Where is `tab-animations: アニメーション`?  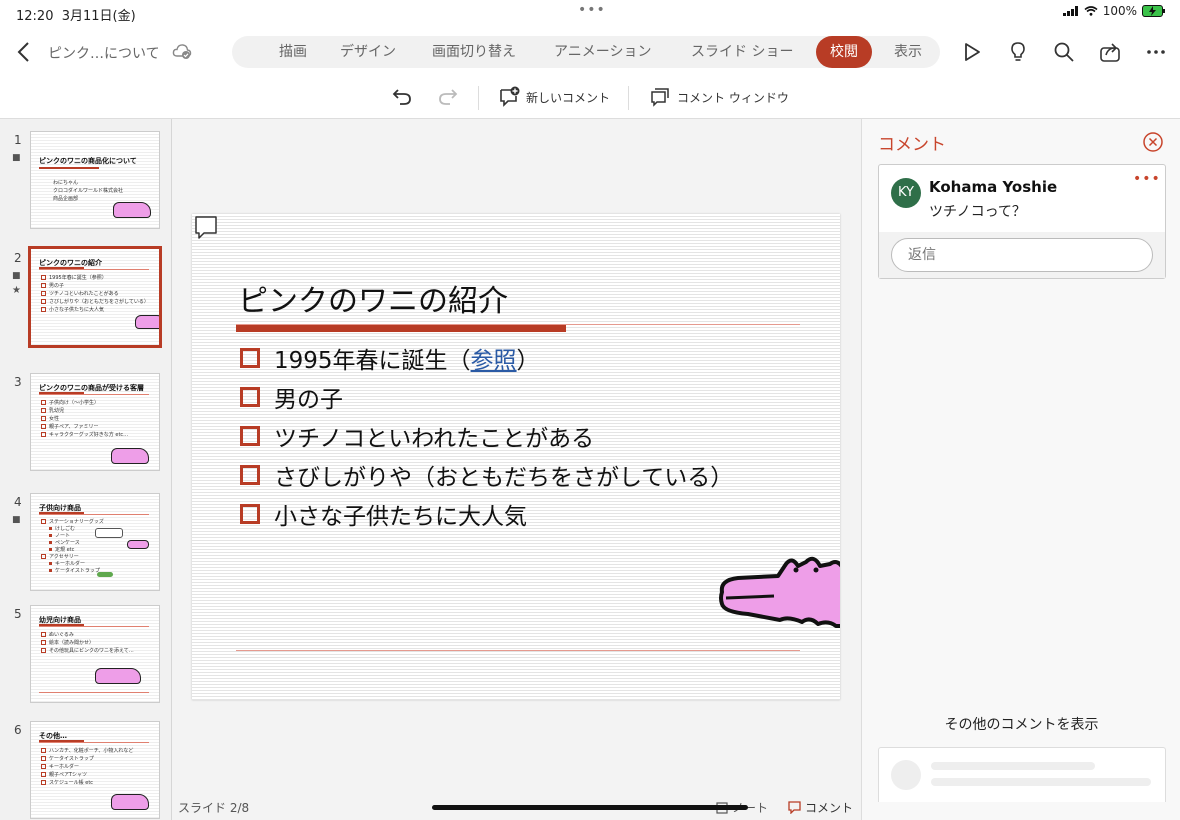 tab-animations: アニメーション is located at coordinates (602, 52).